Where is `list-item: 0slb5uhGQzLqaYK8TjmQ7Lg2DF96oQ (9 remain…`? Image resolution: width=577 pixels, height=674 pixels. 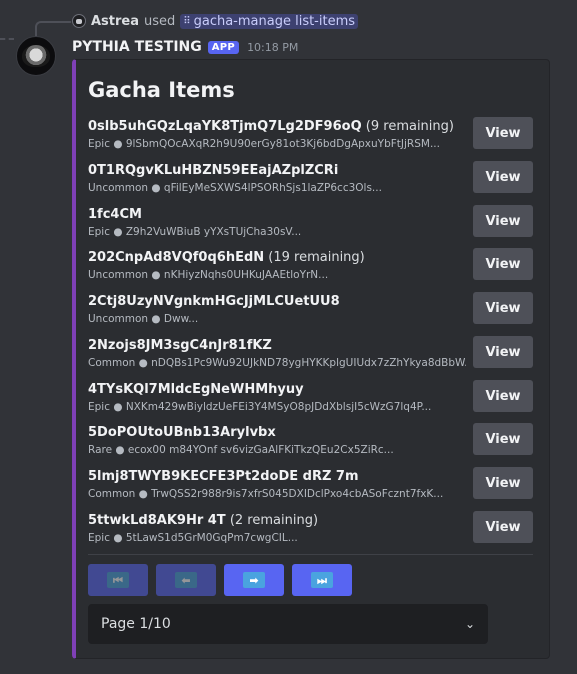
list-item: 0slb5uhGQzLqaYK8TjmQ7Lg2DF96oQ (9 remain… is located at coordinates (310, 138).